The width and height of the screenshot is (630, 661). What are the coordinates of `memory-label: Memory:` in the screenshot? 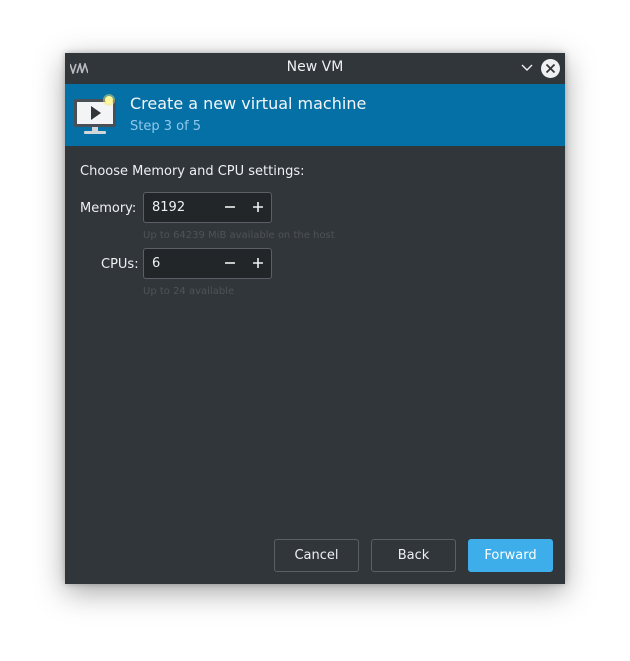 It's located at (108, 208).